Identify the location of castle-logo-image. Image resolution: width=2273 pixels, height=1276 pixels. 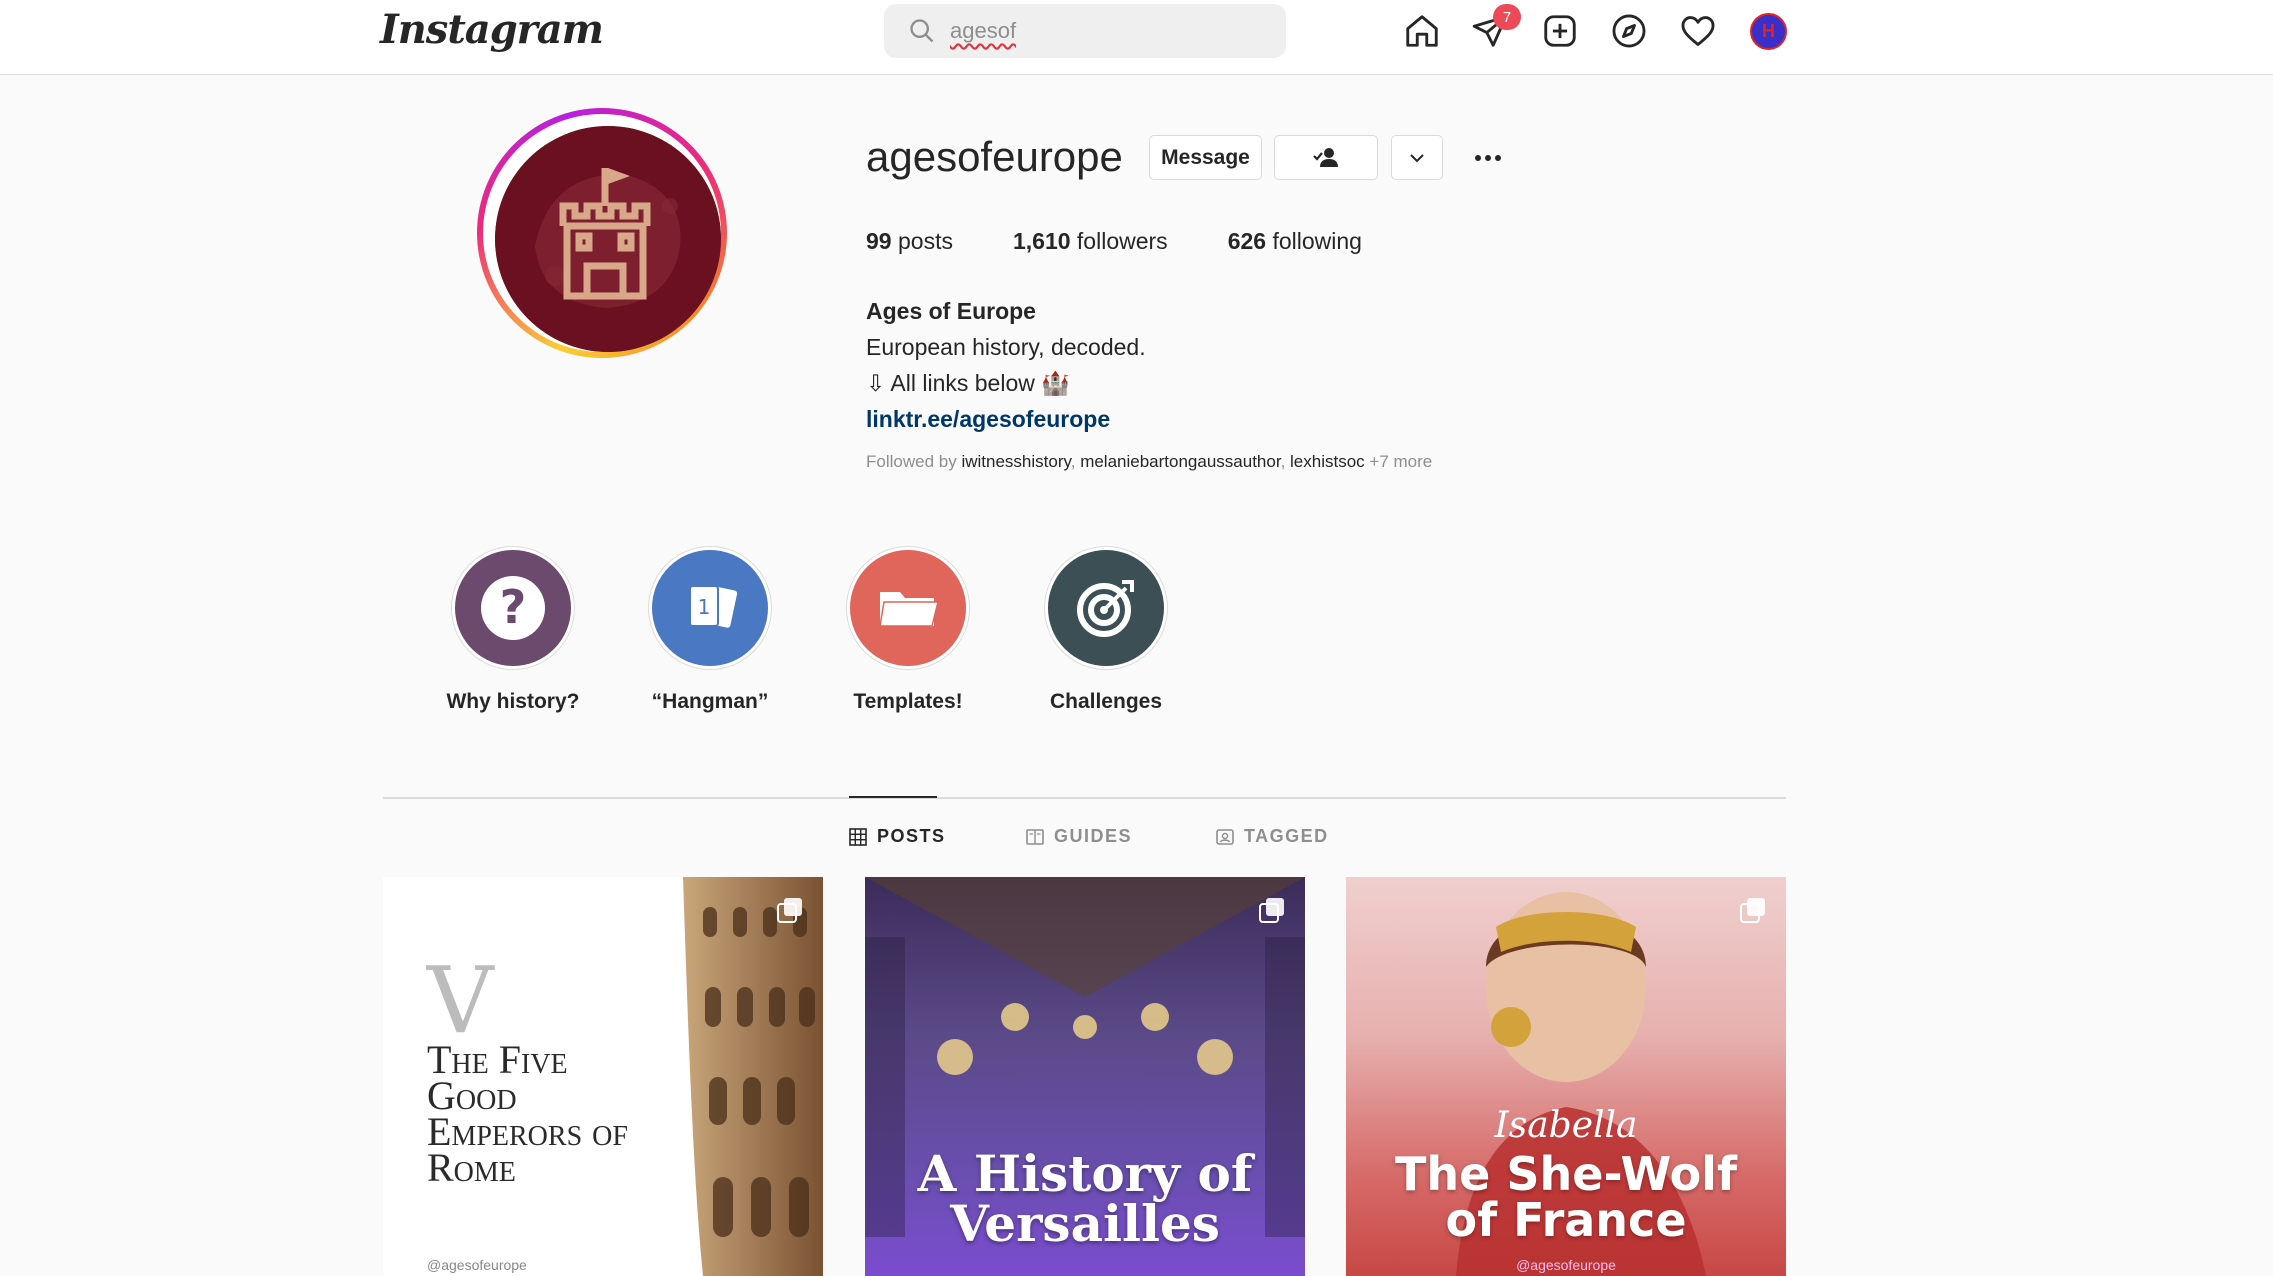
(608, 239).